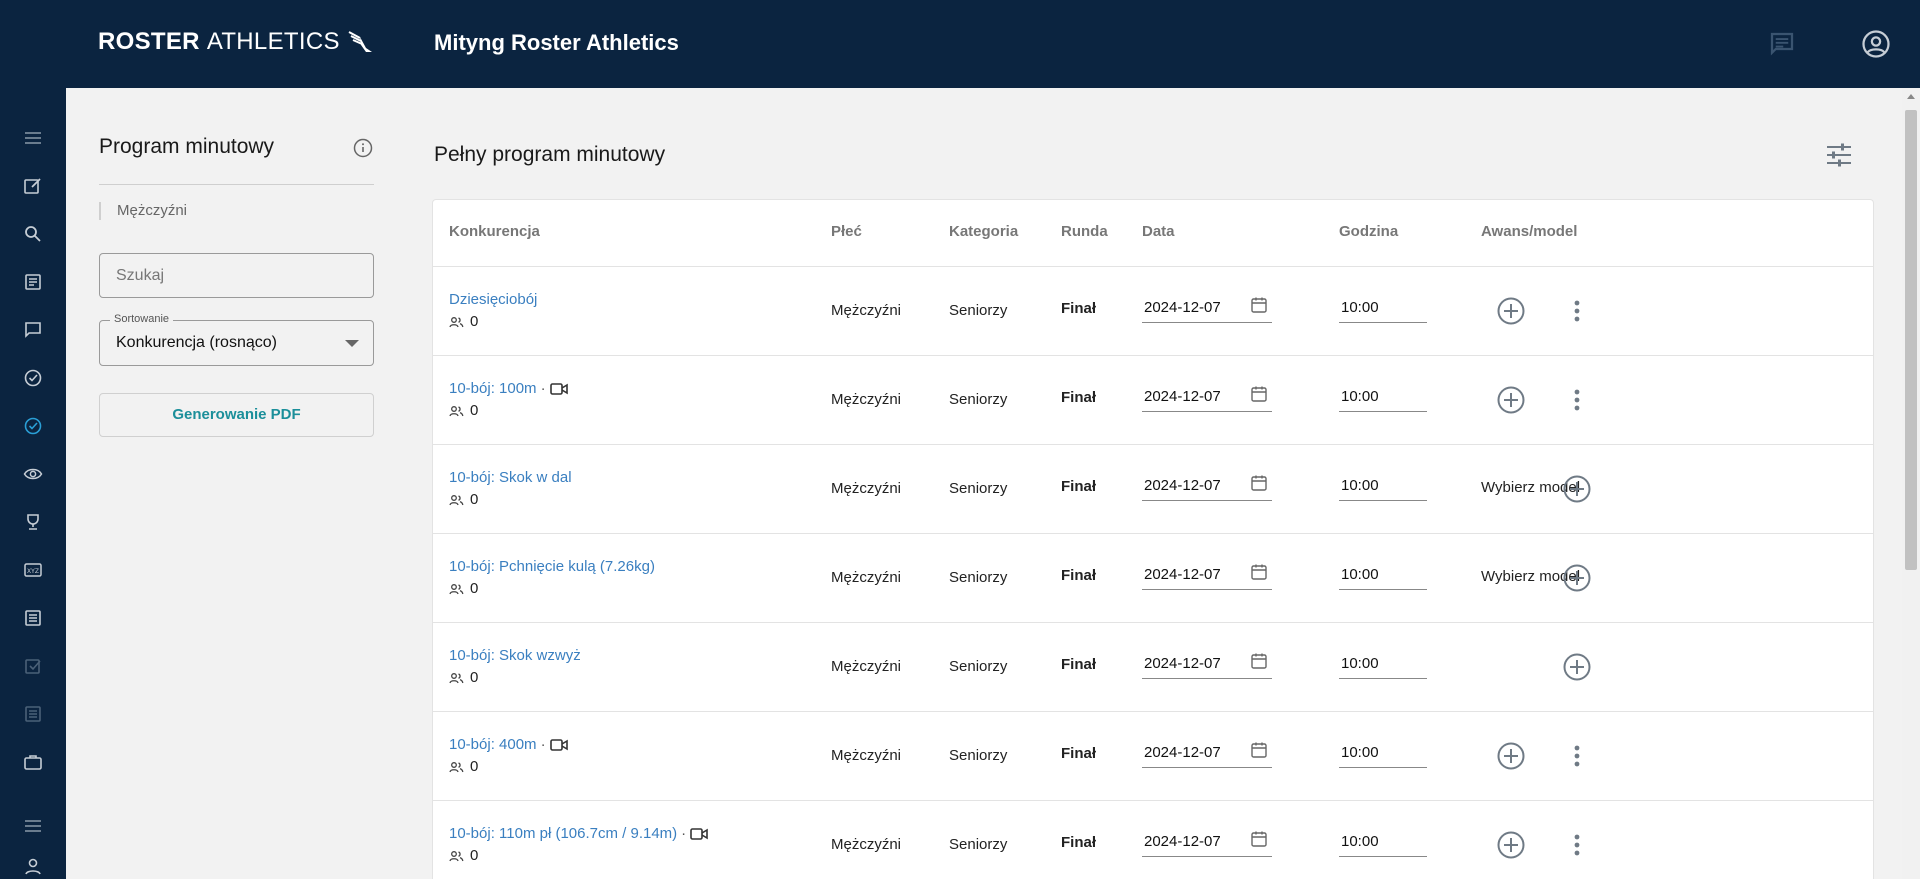 The image size is (1920, 879). What do you see at coordinates (846, 231) in the screenshot?
I see `col-header-sex: Płeć` at bounding box center [846, 231].